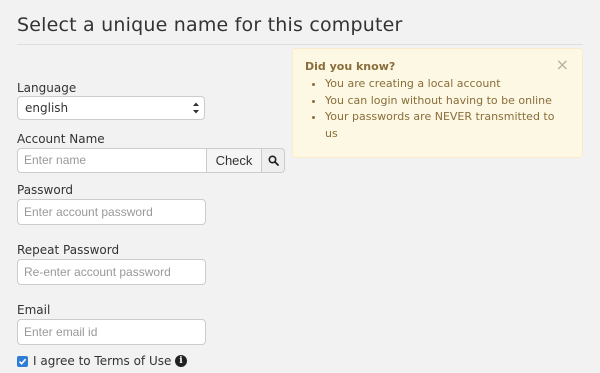 Image resolution: width=600 pixels, height=373 pixels. What do you see at coordinates (111, 108) in the screenshot?
I see `language-select: english` at bounding box center [111, 108].